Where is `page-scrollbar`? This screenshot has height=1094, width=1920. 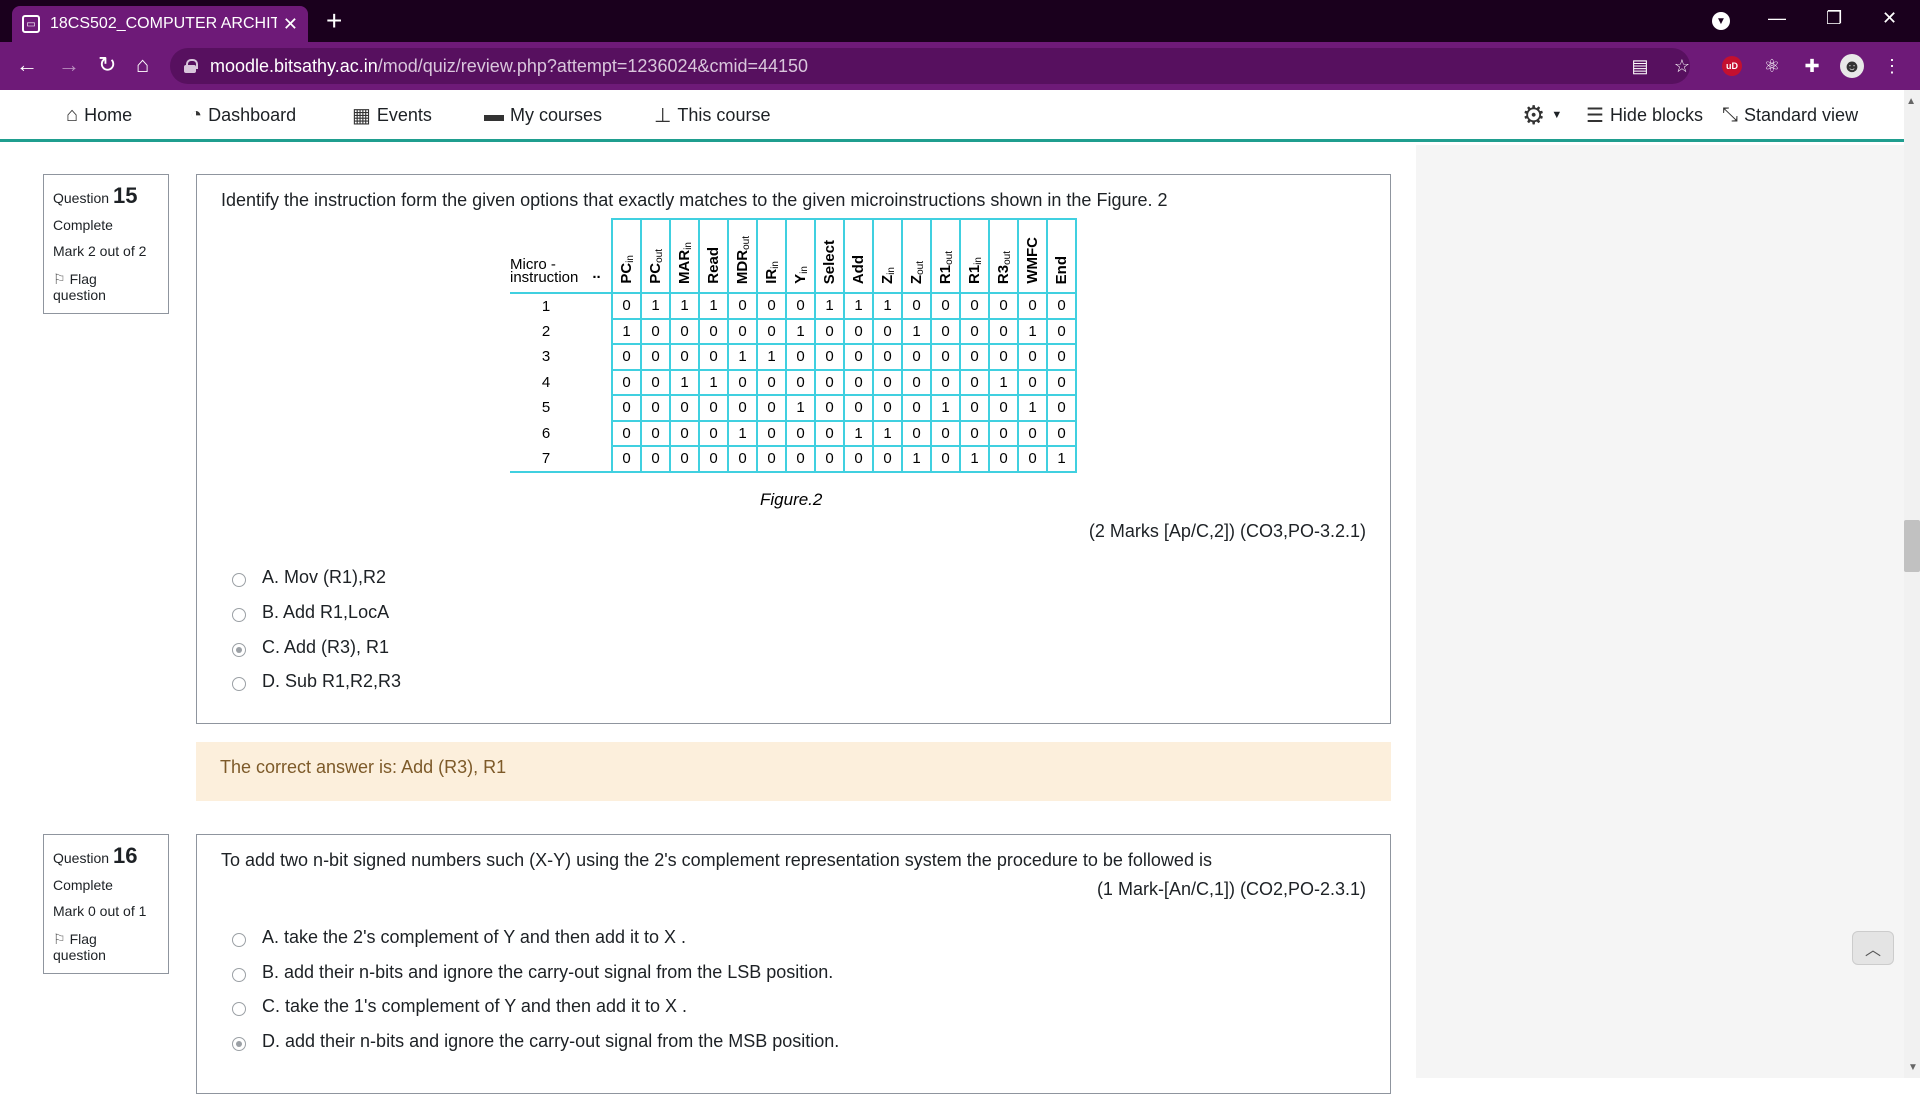
page-scrollbar is located at coordinates (1912, 584).